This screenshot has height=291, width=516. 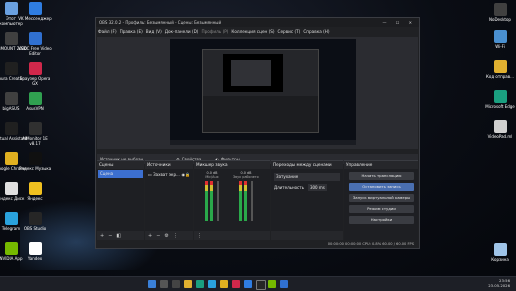 What do you see at coordinates (35, 251) in the screenshot?
I see `desktop-icon: Yandex` at bounding box center [35, 251].